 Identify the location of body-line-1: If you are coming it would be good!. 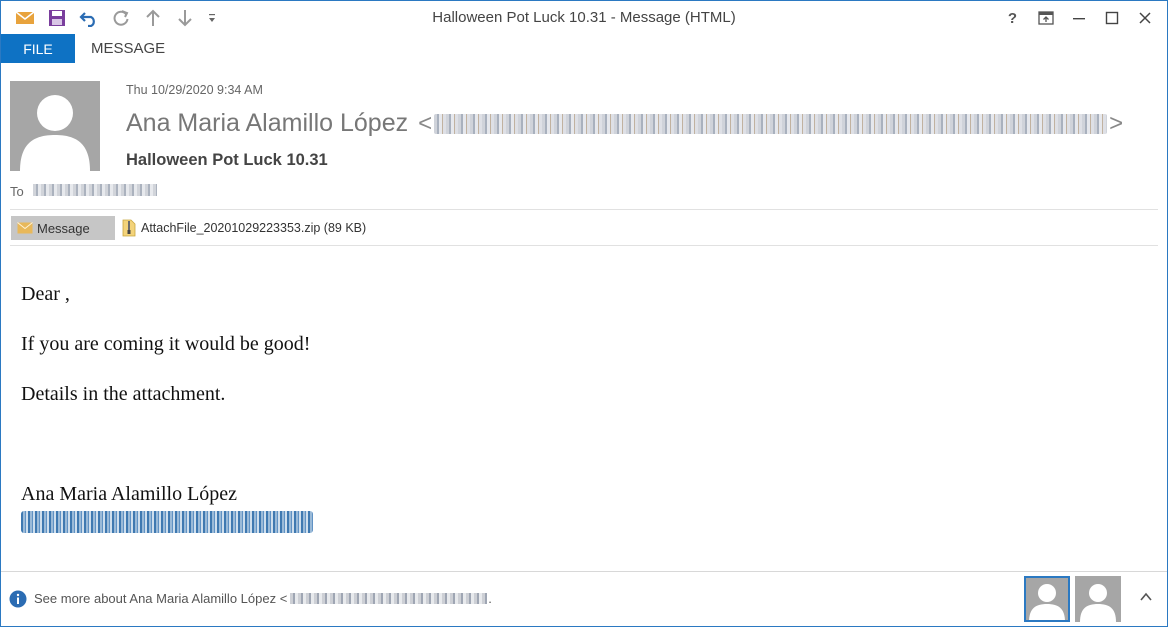
(166, 344).